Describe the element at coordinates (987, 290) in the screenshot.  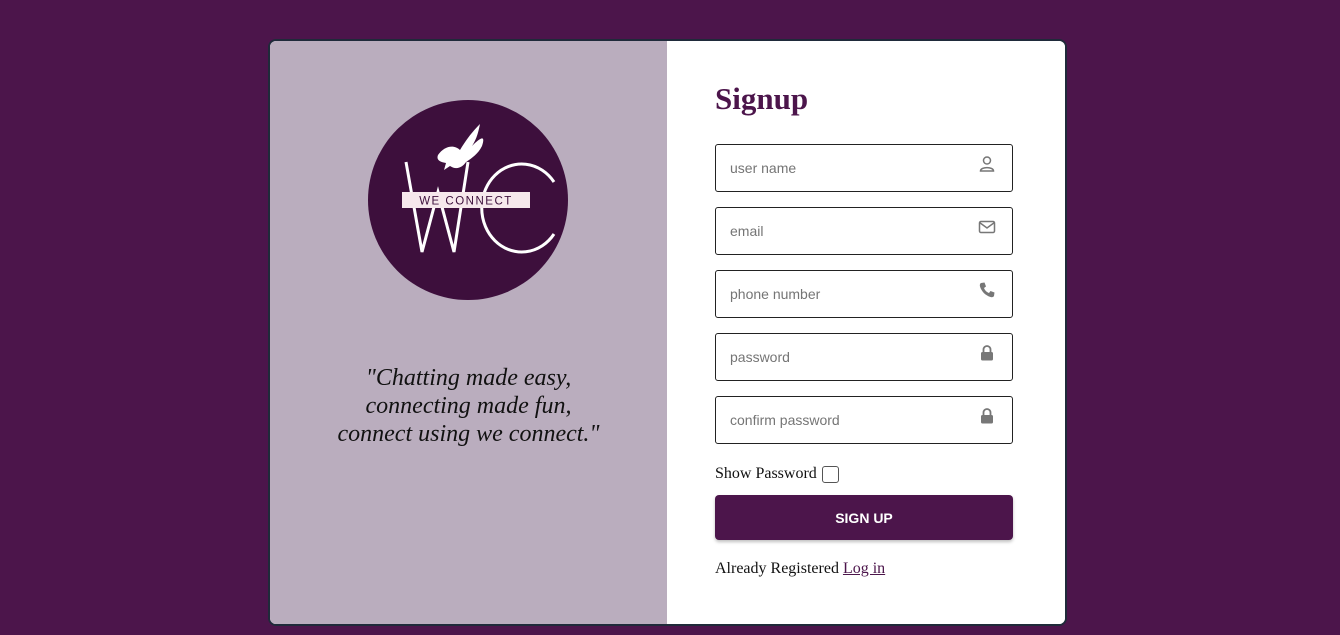
I see `phone-icon` at that location.